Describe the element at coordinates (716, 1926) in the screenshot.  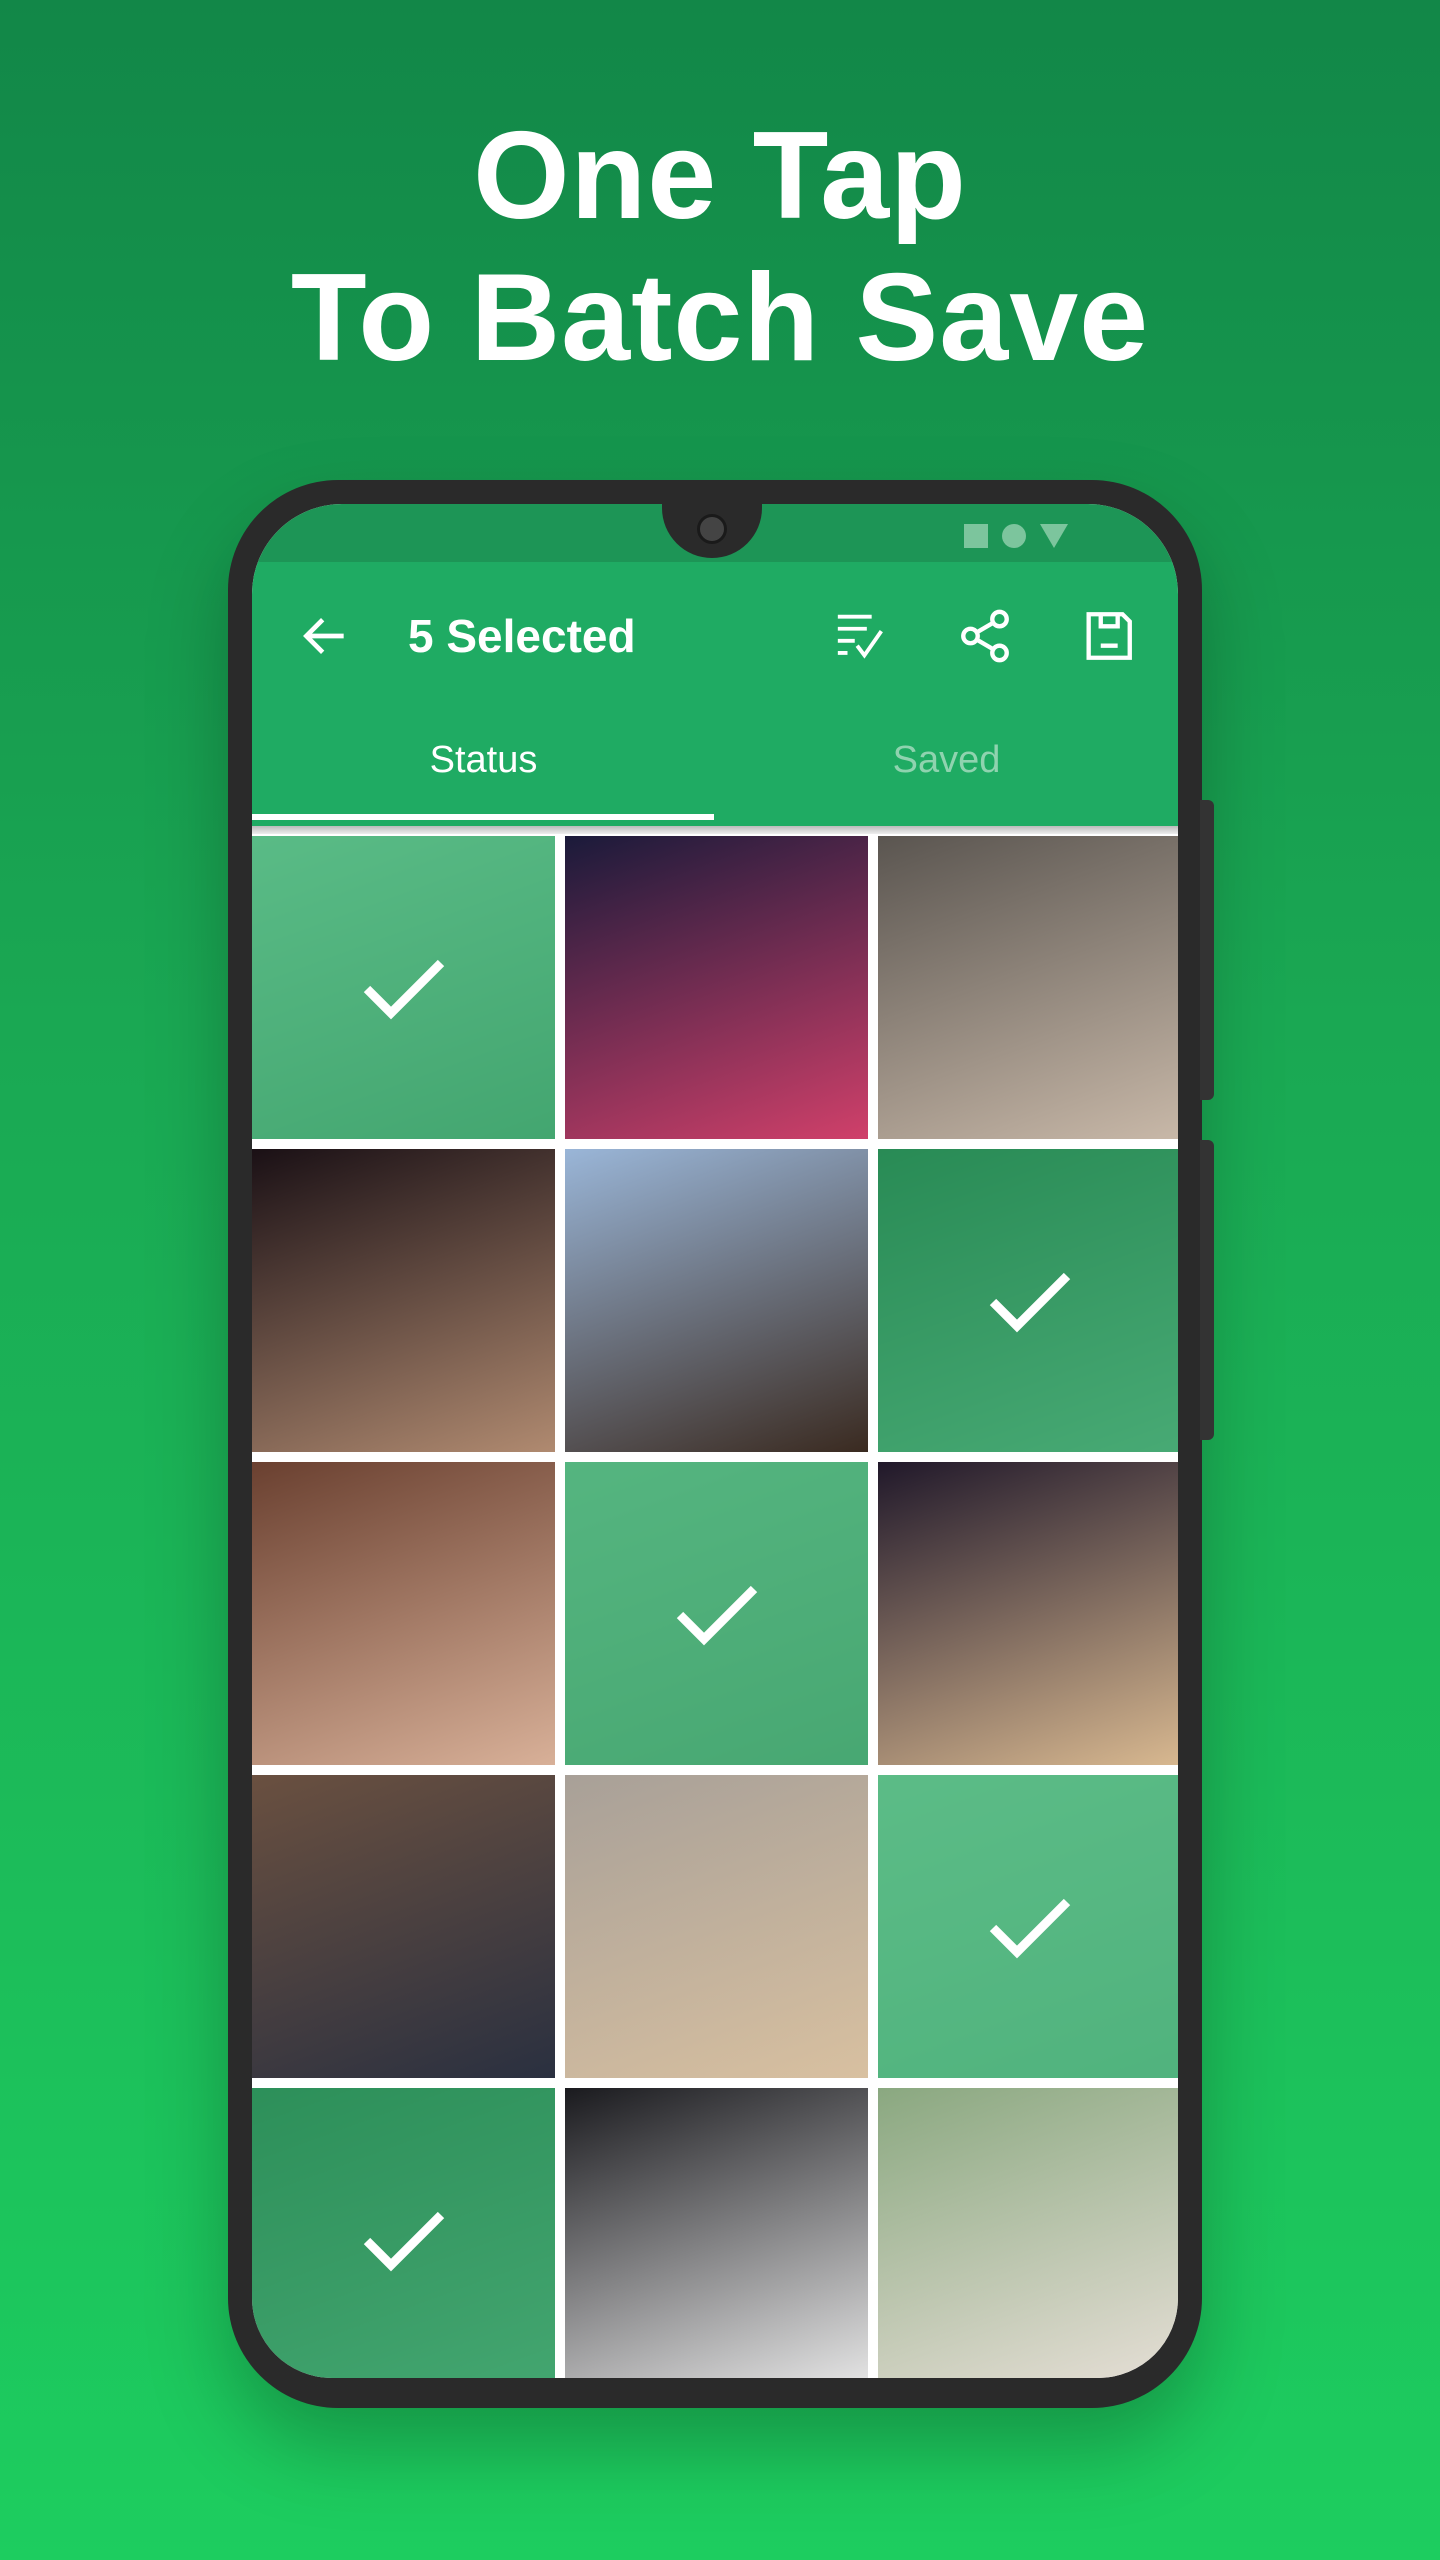
I see `status-tile-woman-blonde` at that location.